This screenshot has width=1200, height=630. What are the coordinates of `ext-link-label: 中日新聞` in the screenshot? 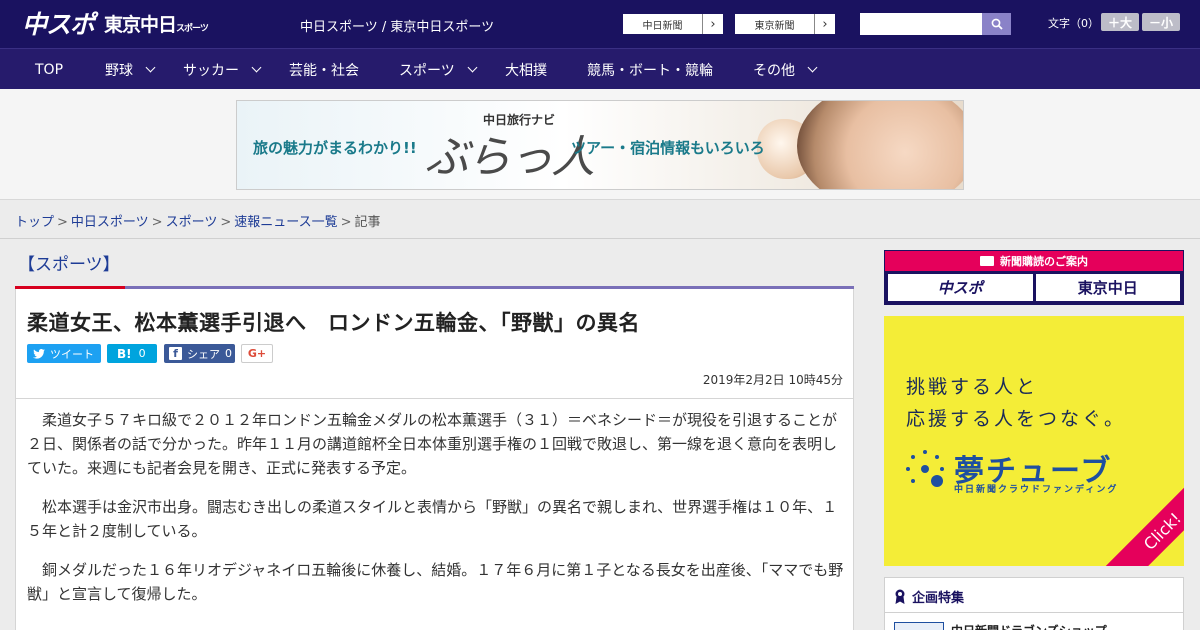 It's located at (663, 24).